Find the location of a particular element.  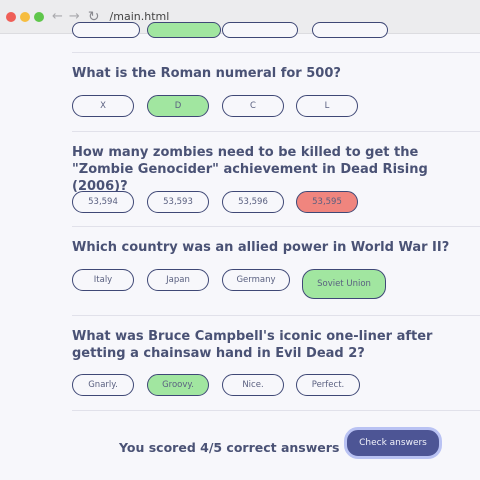

answer-option: 53,596 is located at coordinates (253, 202).